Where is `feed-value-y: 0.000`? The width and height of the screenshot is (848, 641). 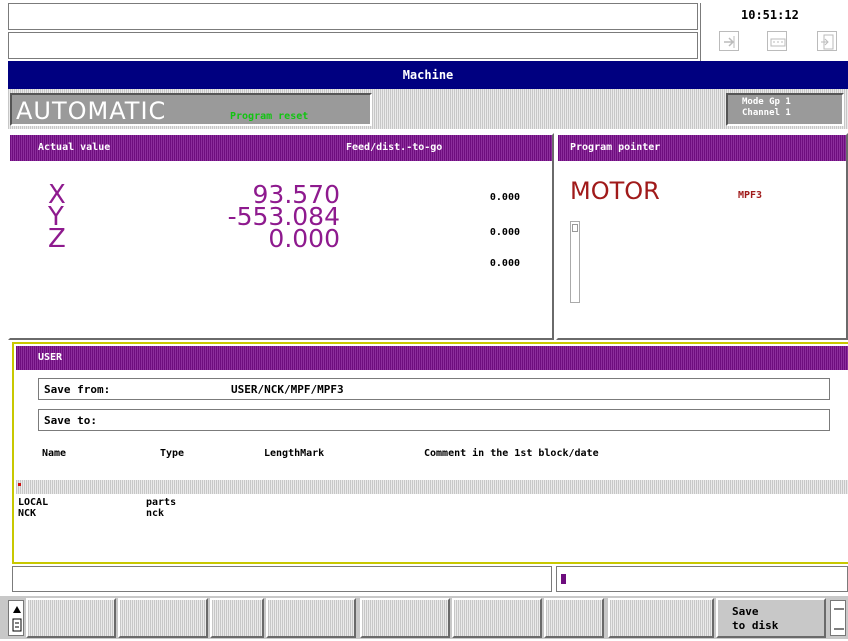
feed-value-y: 0.000 is located at coordinates (504, 232).